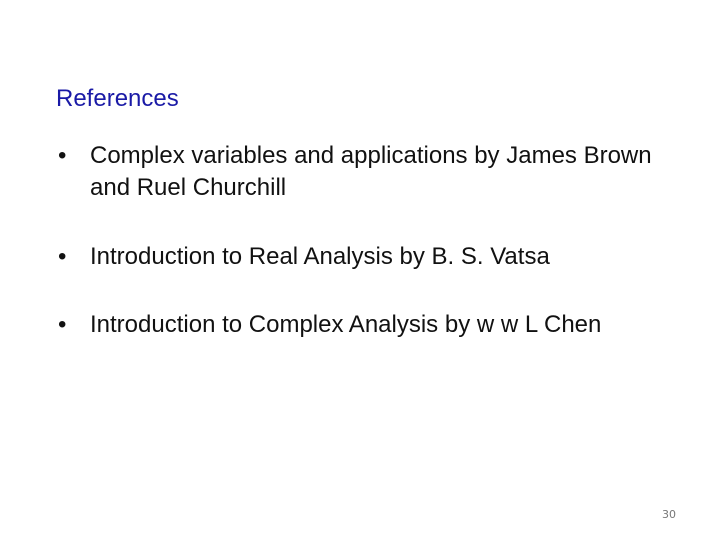 The height and width of the screenshot is (540, 720). I want to click on page-number: 30, so click(669, 514).